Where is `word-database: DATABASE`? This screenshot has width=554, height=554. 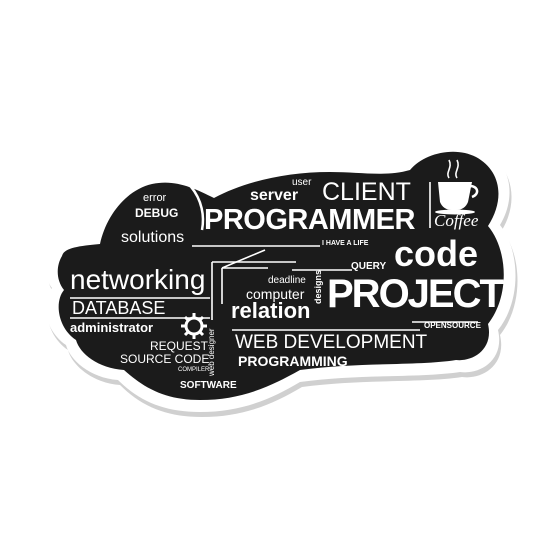
word-database: DATABASE is located at coordinates (119, 308).